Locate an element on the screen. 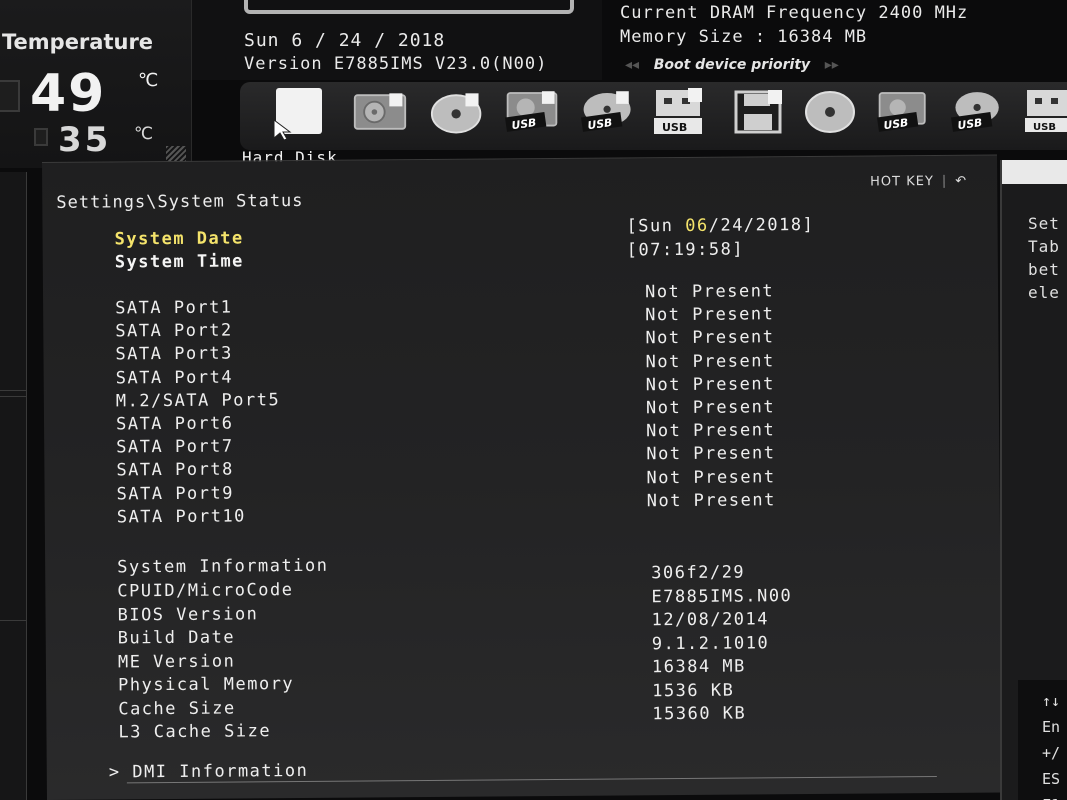  system-info-label: Build Date is located at coordinates (176, 638).